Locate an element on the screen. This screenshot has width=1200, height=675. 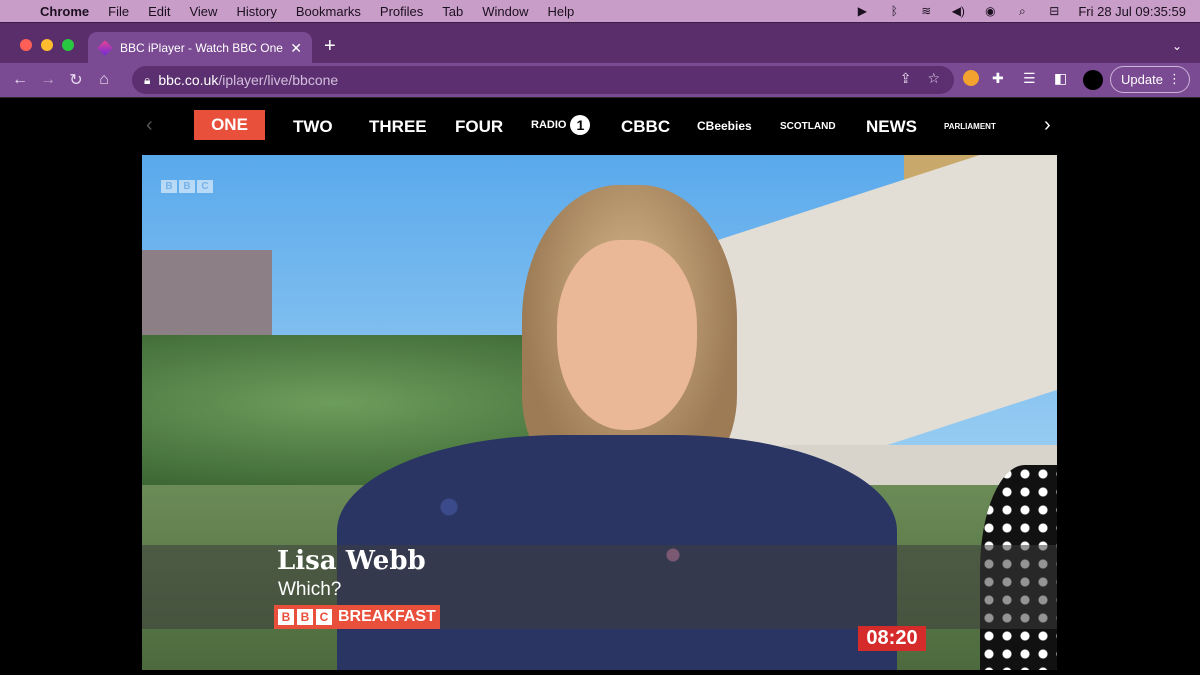
reading-list-icon: ☰ is located at coordinates (1029, 78).